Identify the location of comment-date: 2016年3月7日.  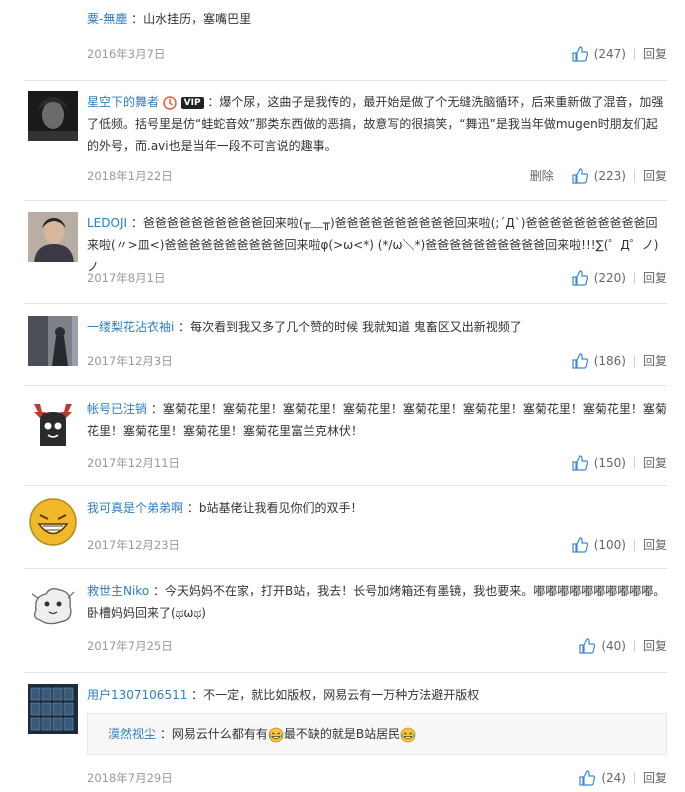
(126, 54).